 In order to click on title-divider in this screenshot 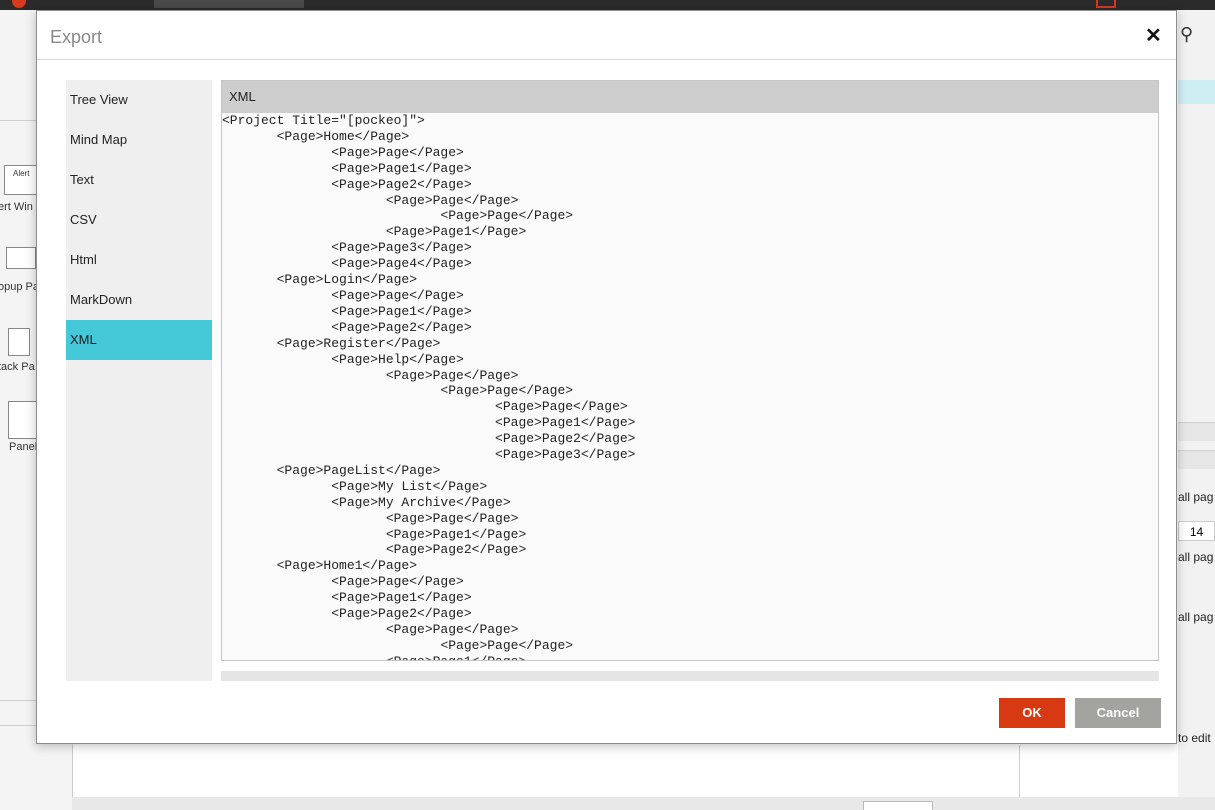, I will do `click(606, 59)`.